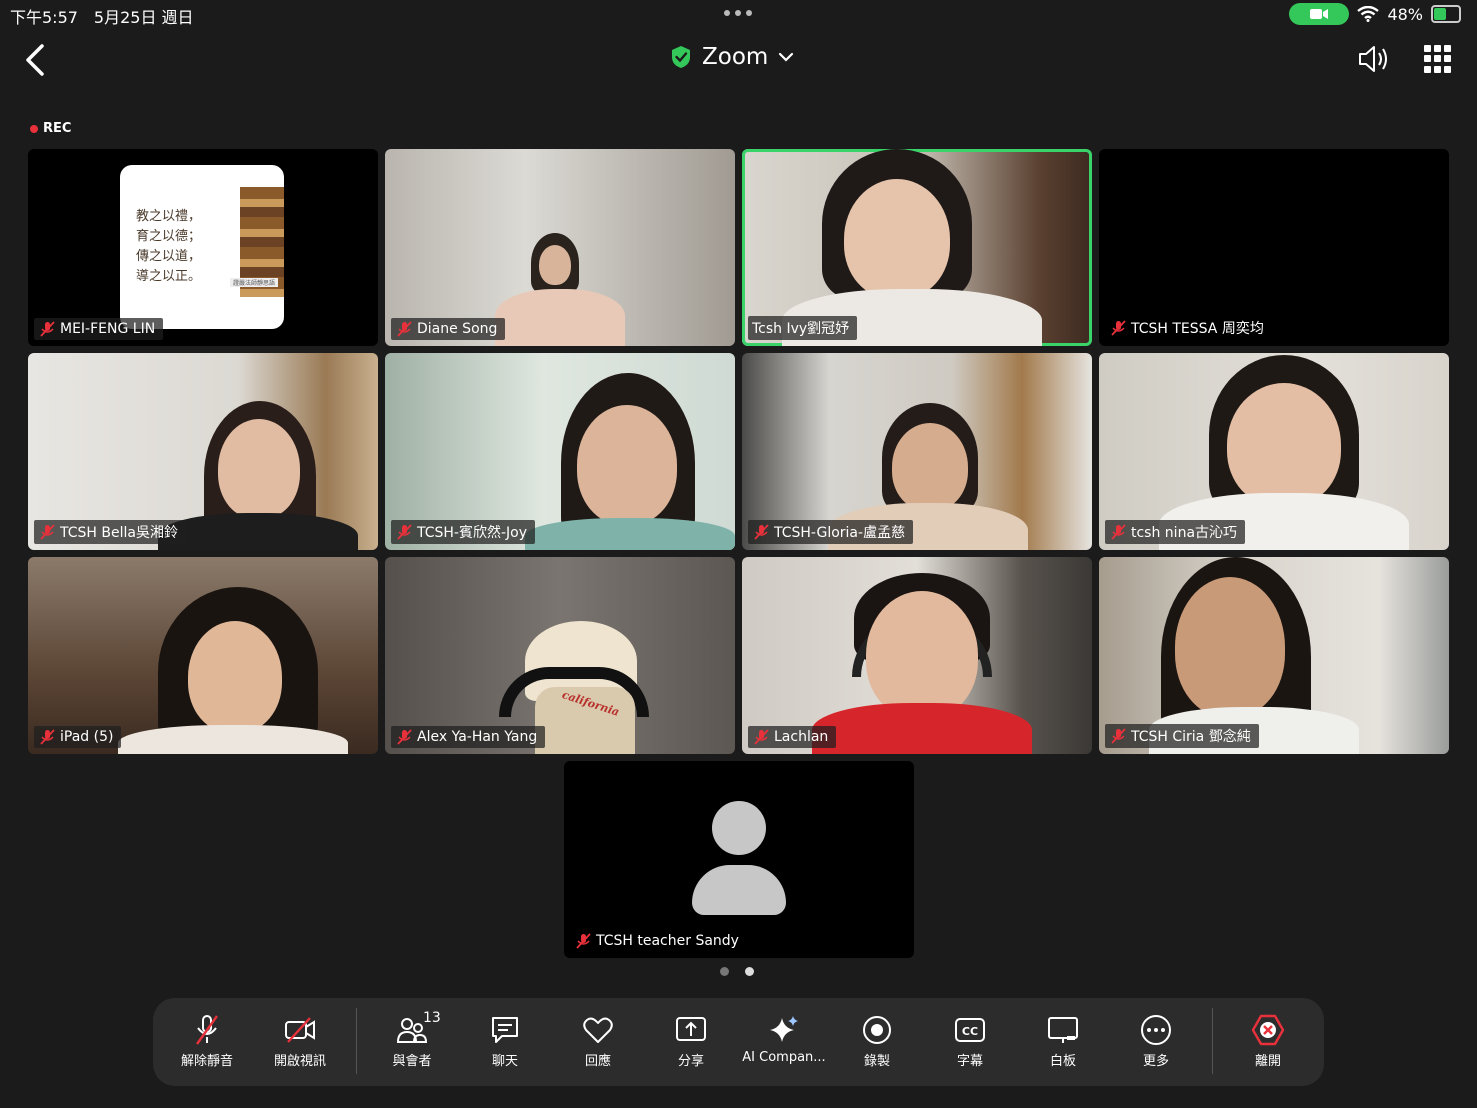  Describe the element at coordinates (448, 329) in the screenshot. I see `participant-name-label: Diane Song` at that location.